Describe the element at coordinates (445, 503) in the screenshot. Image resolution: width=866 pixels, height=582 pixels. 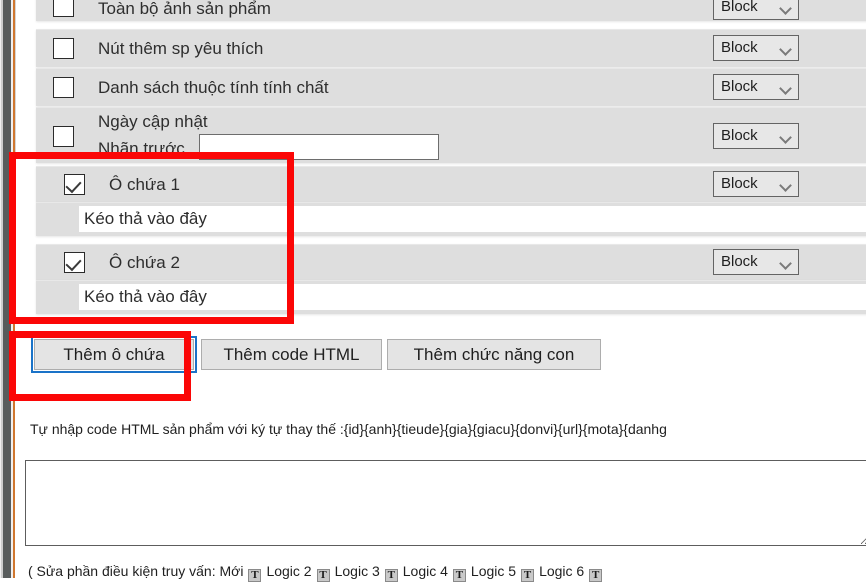
I see `html-code-textarea` at that location.